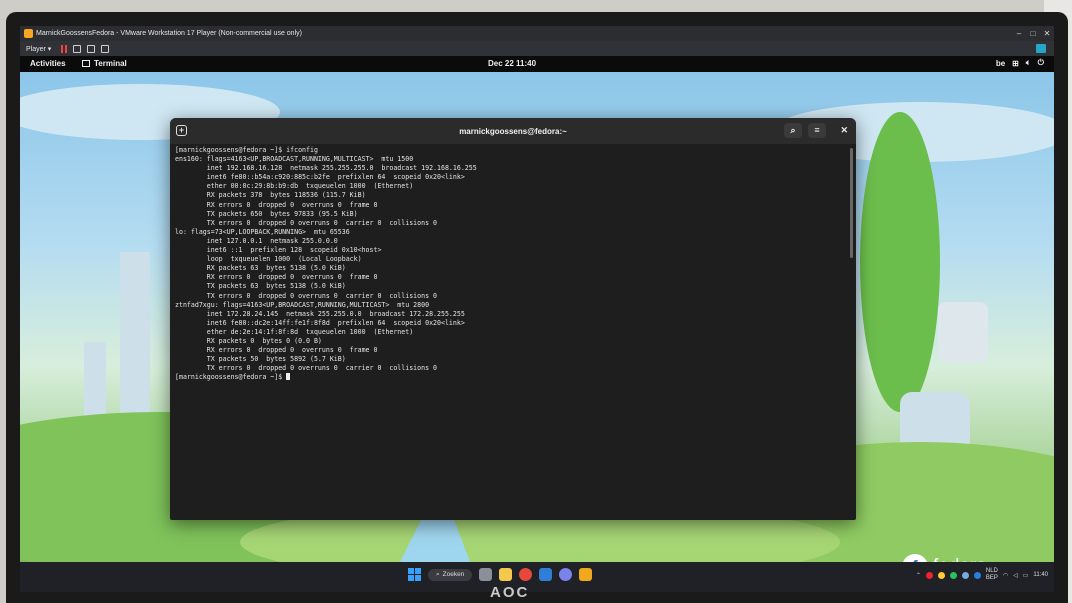 This screenshot has height=603, width=1072. What do you see at coordinates (260, 359) in the screenshot?
I see `terminal-line: TX packets 50 bytes 5892 (5.7 KiB)` at bounding box center [260, 359].